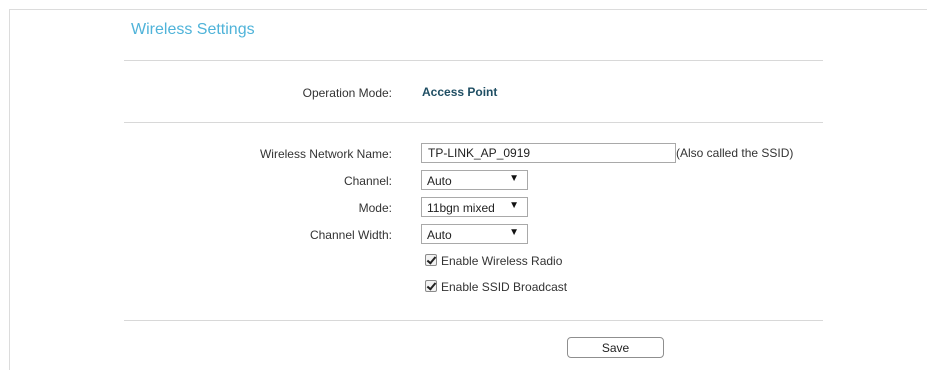  Describe the element at coordinates (504, 287) in the screenshot. I see `enable-ssid-broadcast-label: Enable SSID Broadcast` at that location.